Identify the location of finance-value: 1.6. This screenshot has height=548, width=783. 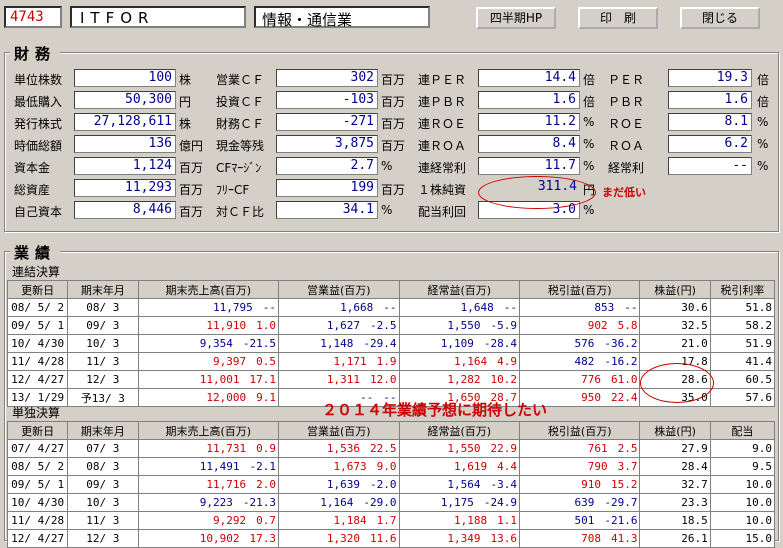
(710, 100).